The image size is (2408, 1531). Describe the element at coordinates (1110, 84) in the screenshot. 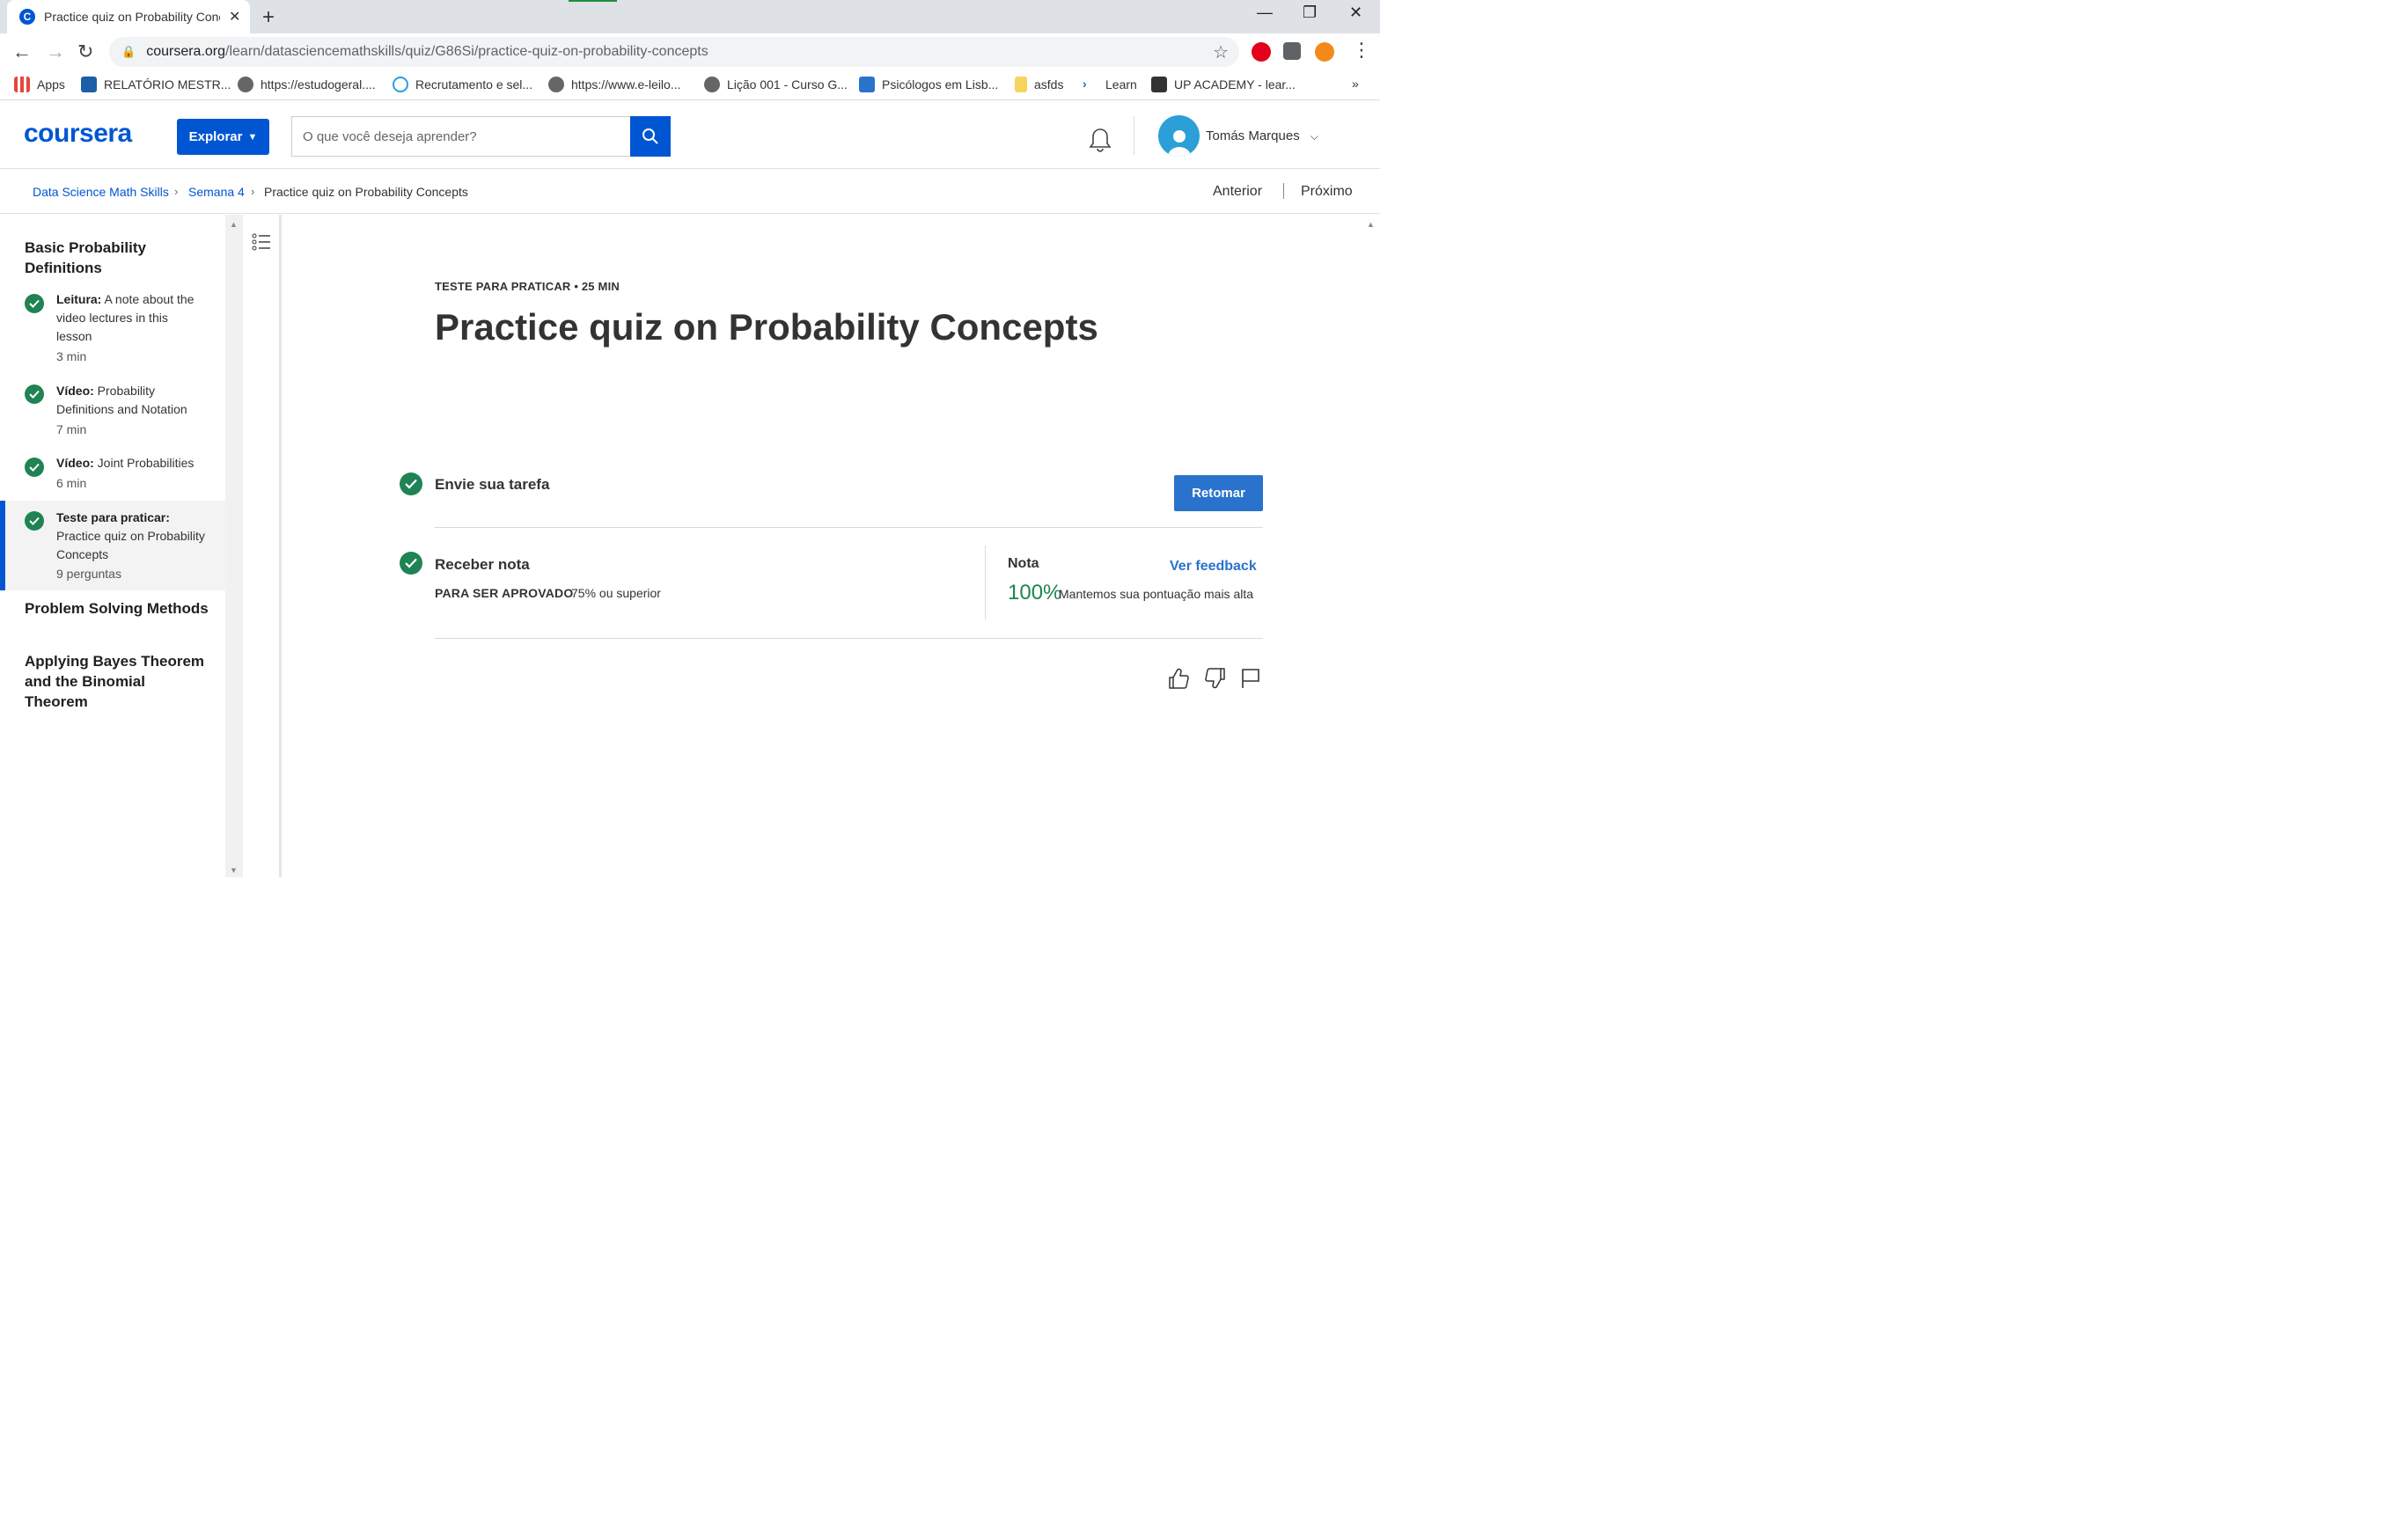

I see `bookmark-learn: › Learn` at that location.